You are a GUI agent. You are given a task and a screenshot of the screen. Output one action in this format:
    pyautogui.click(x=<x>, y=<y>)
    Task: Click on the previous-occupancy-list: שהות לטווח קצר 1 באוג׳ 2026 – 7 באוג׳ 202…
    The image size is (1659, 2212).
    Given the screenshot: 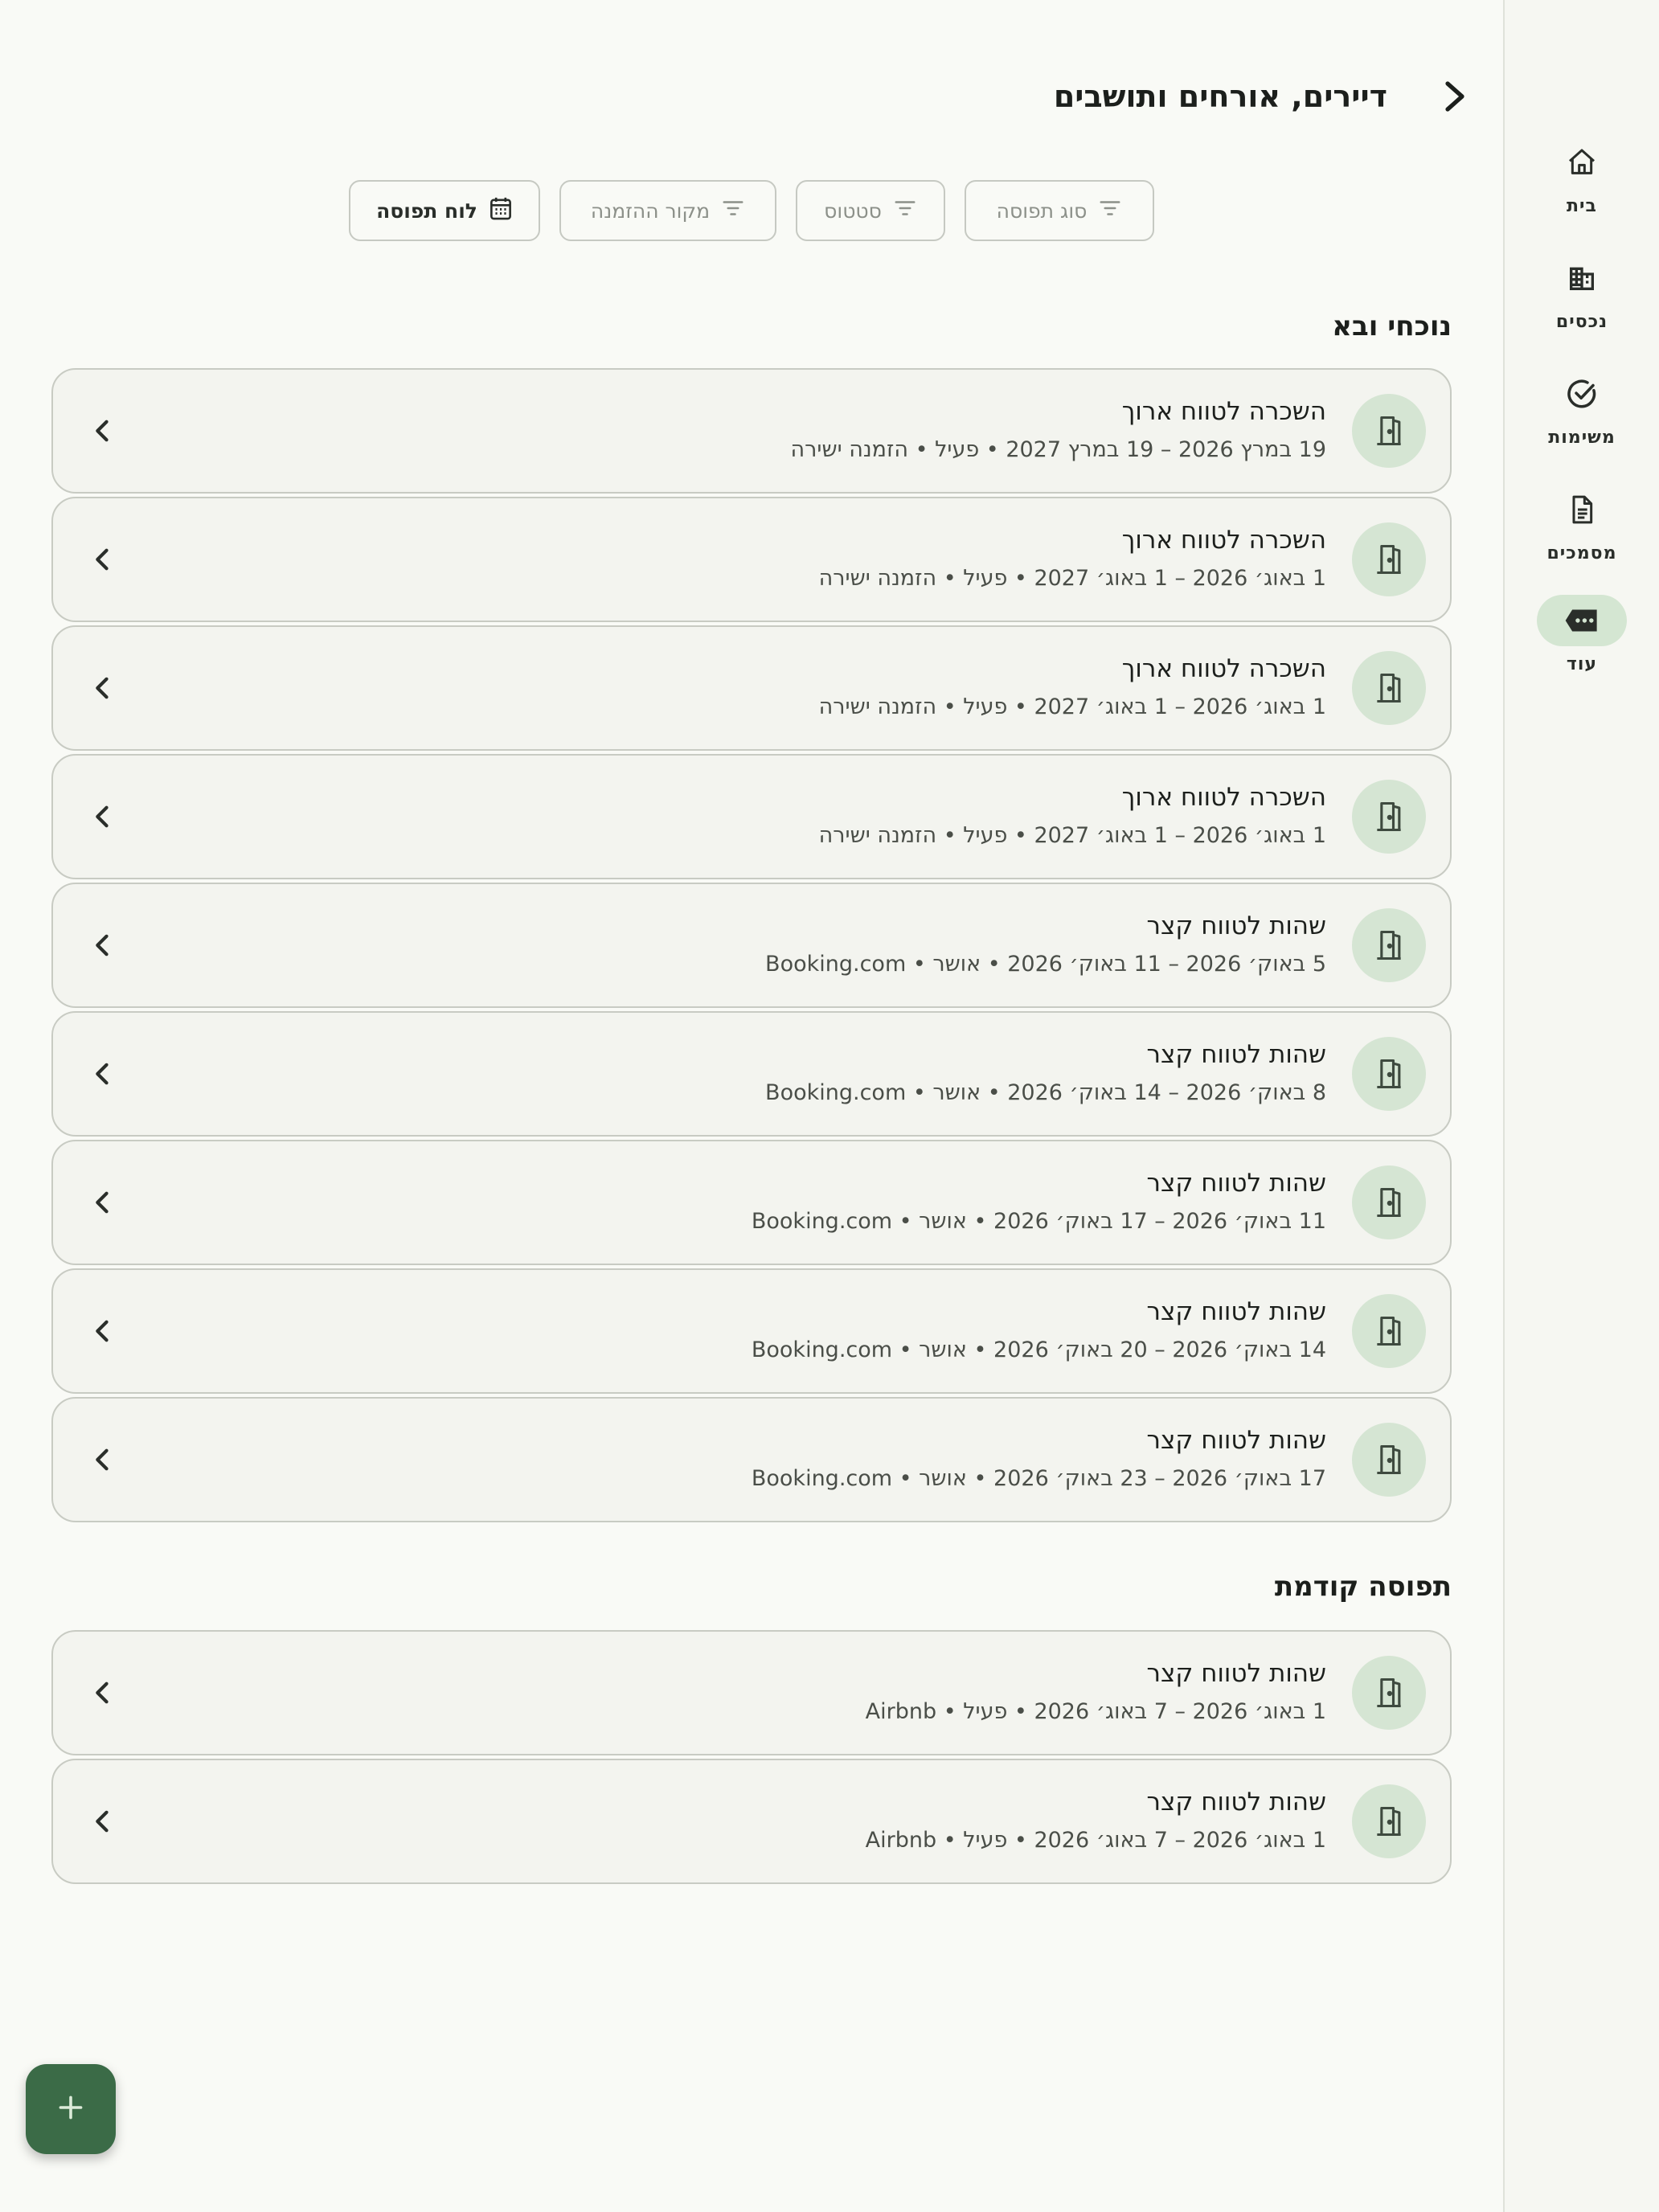 What is the action you would take?
    pyautogui.click(x=751, y=1758)
    